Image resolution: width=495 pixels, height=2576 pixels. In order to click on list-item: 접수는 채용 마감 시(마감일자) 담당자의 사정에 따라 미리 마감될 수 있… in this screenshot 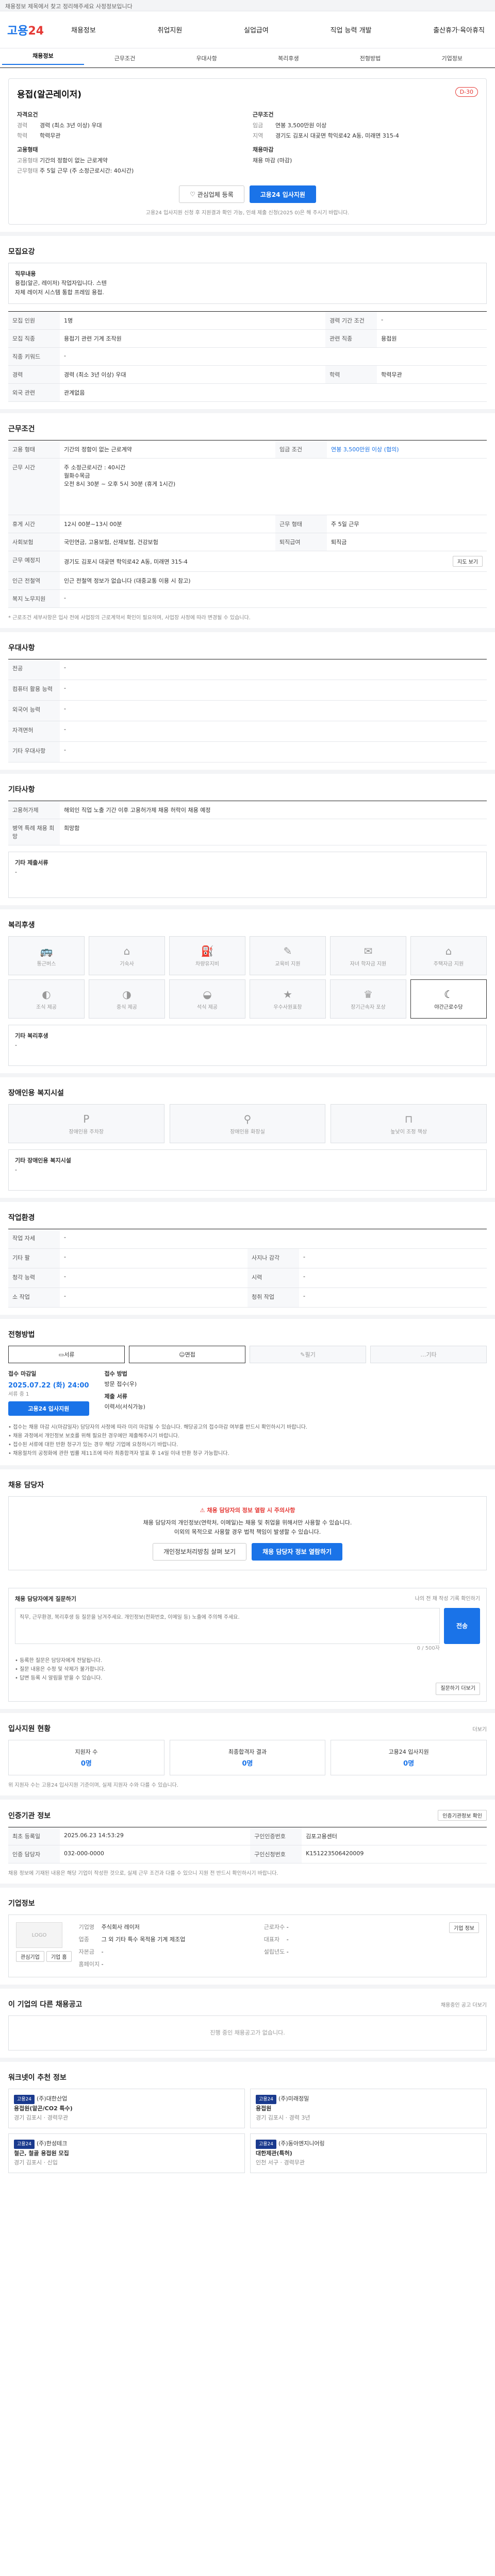, I will do `click(247, 1427)`.